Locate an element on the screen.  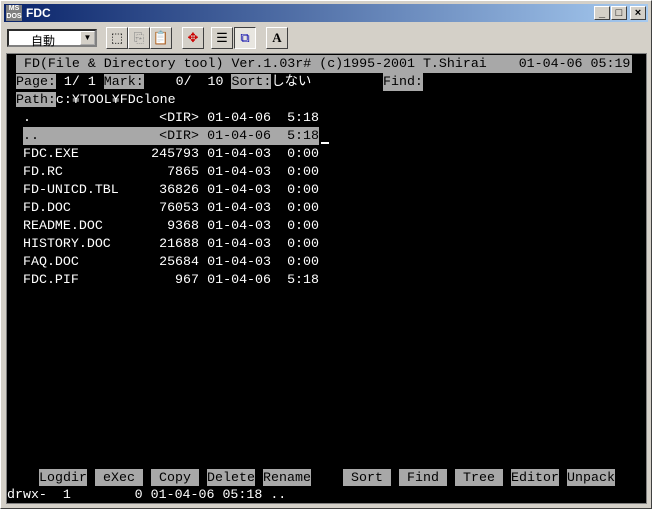
fkey-editor: Editor is located at coordinates (535, 477).